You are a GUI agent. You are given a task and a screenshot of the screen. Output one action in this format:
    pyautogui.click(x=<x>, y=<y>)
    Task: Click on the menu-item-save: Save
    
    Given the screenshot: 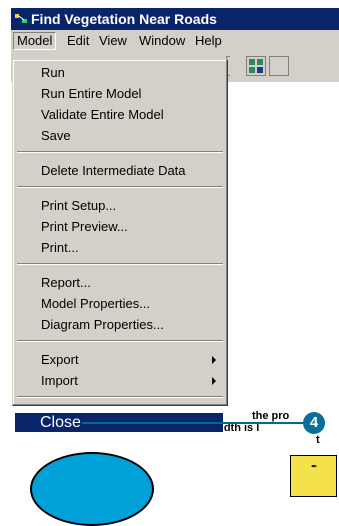 What is the action you would take?
    pyautogui.click(x=120, y=135)
    